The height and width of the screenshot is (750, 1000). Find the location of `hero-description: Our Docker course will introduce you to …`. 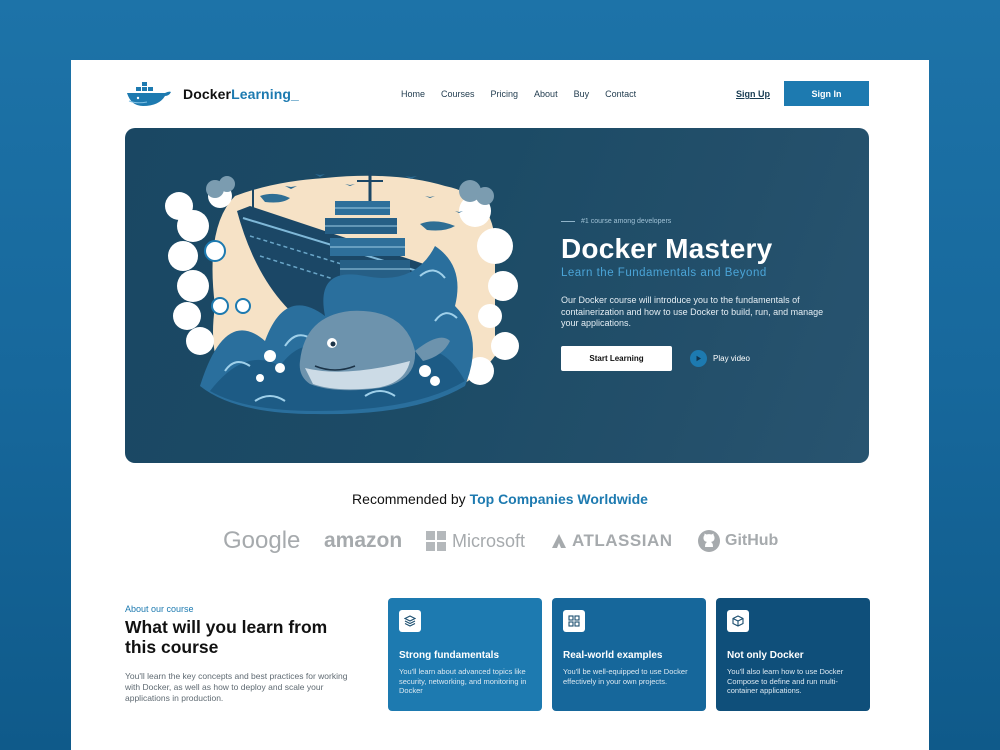

hero-description: Our Docker course will introduce you to … is located at coordinates (692, 311).